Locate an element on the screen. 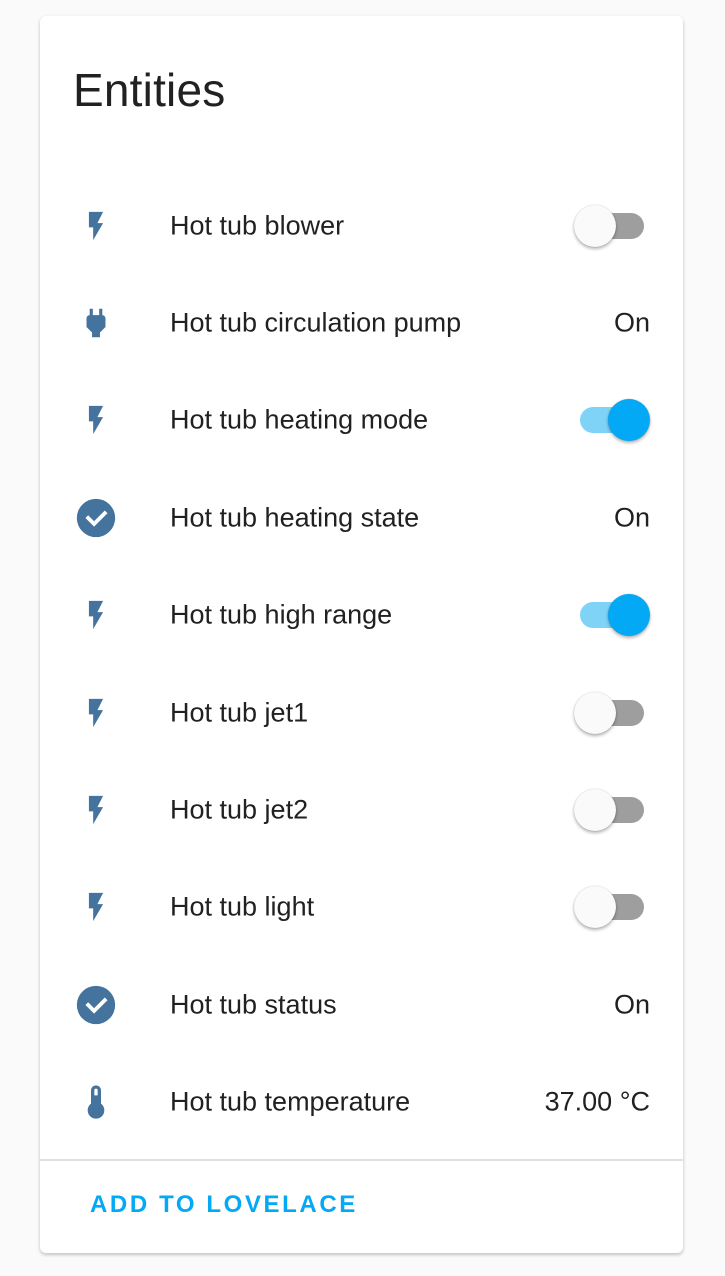 This screenshot has width=725, height=1276. entity-name: Hot tub high range is located at coordinates (281, 615).